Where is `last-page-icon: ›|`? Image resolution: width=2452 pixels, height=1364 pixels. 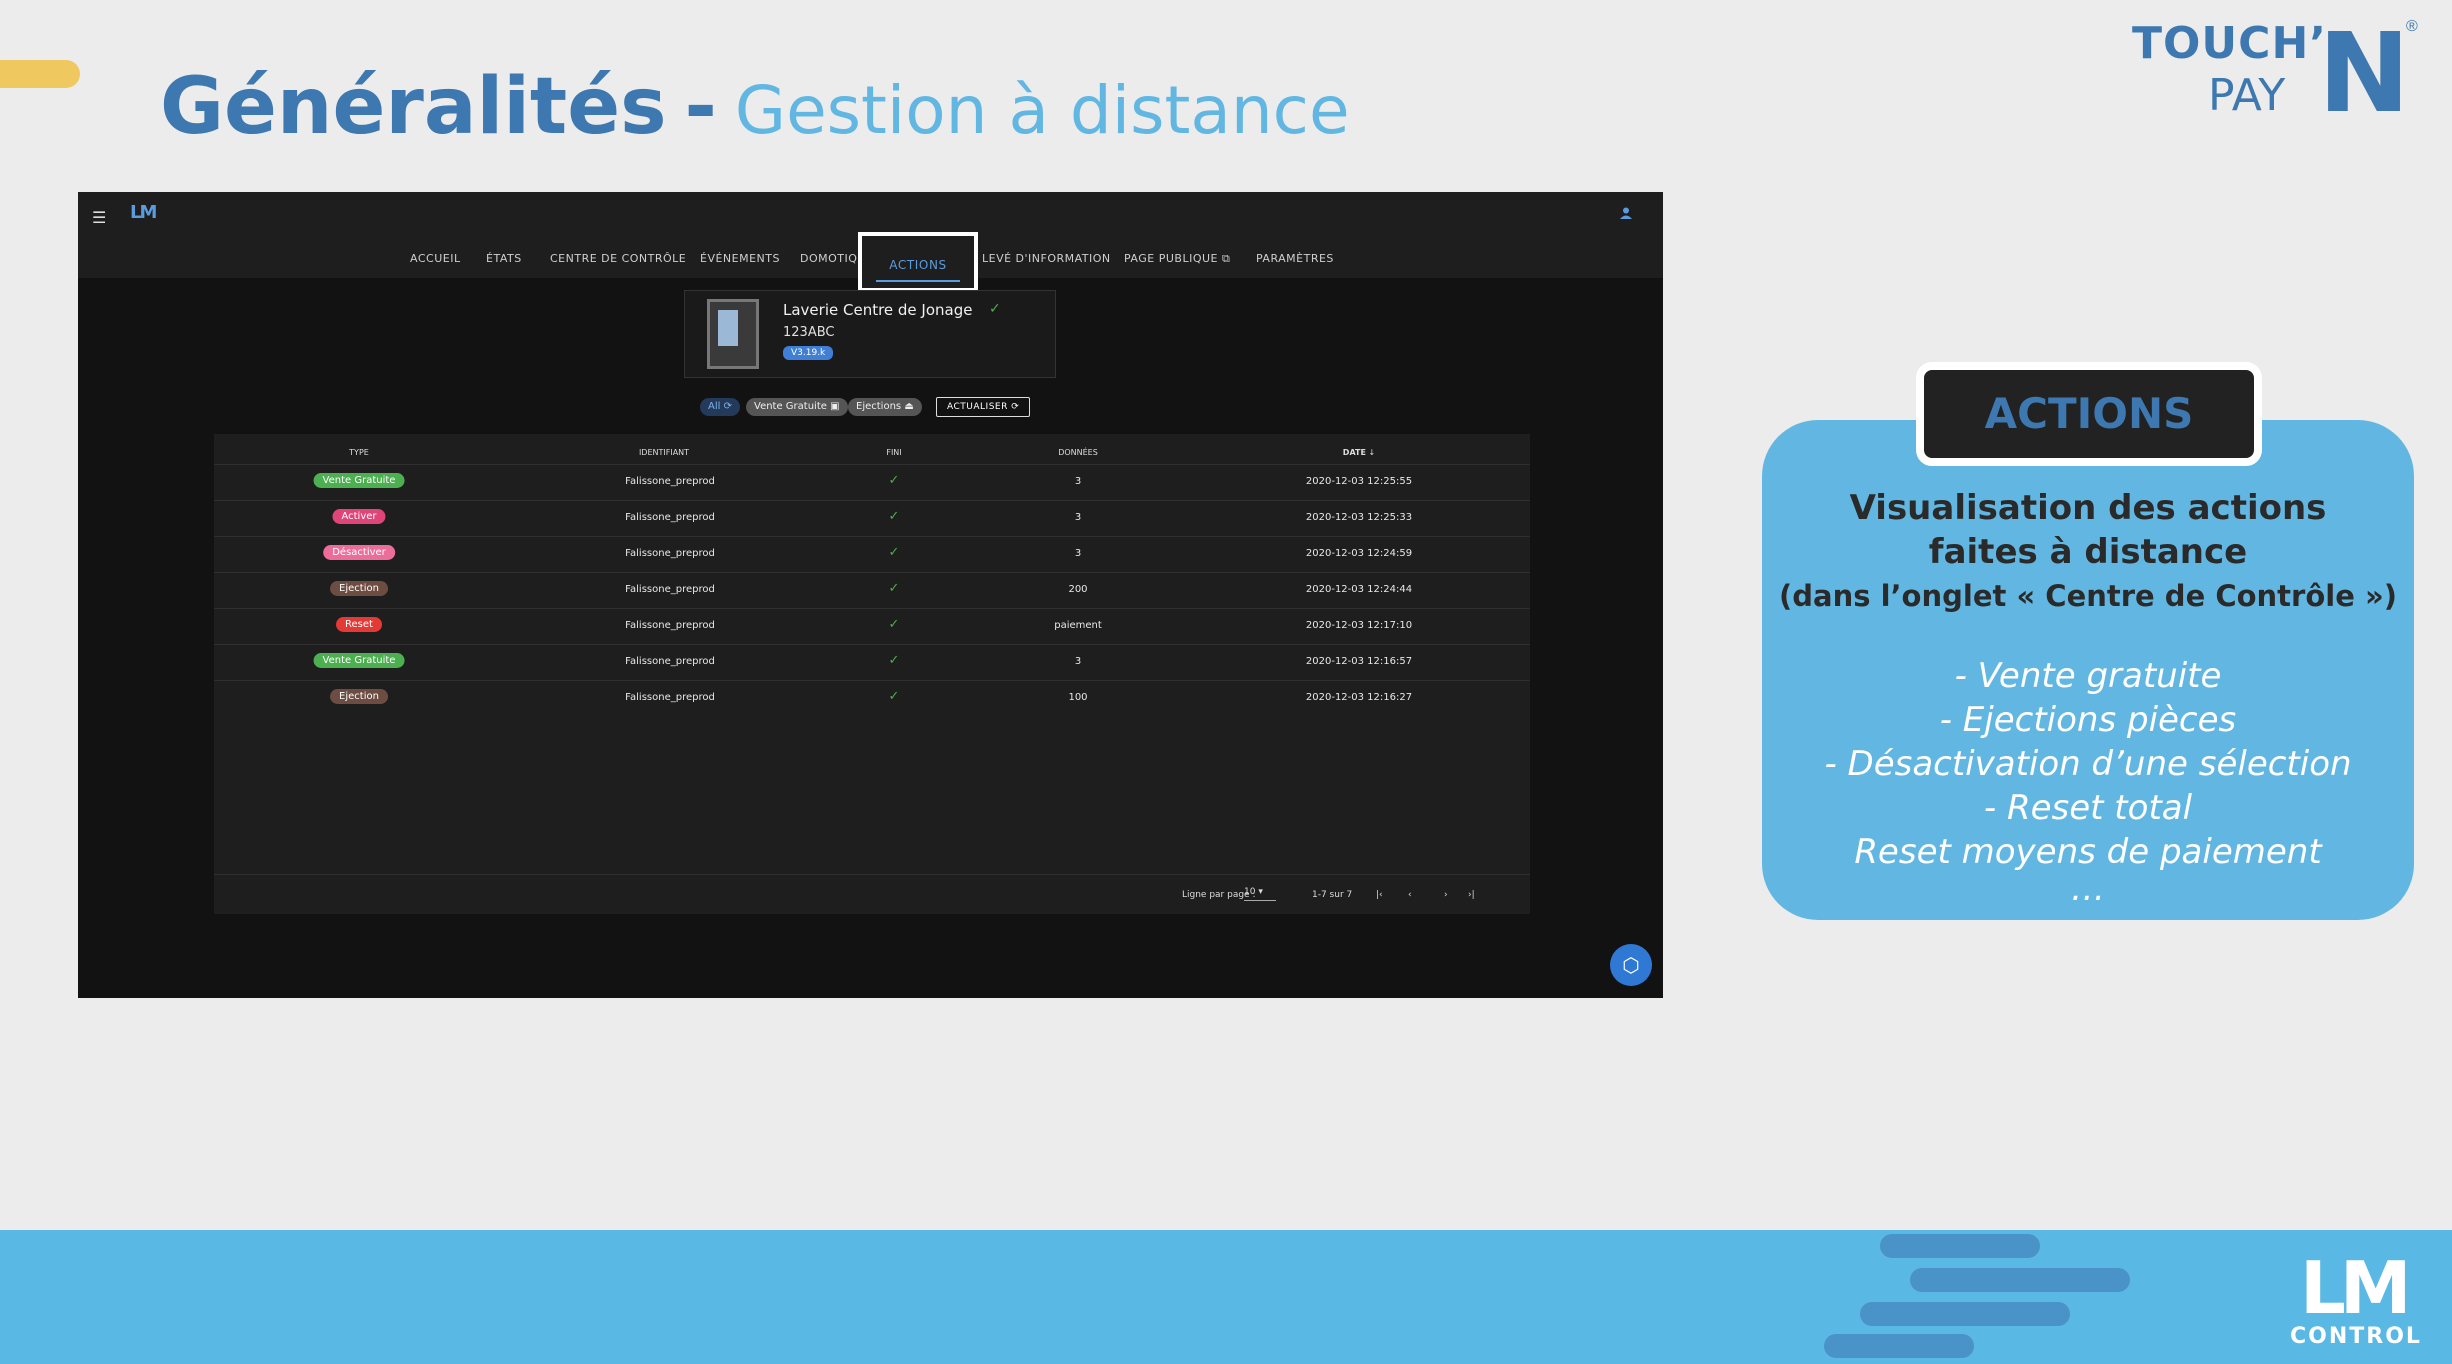 last-page-icon: ›| is located at coordinates (1471, 895).